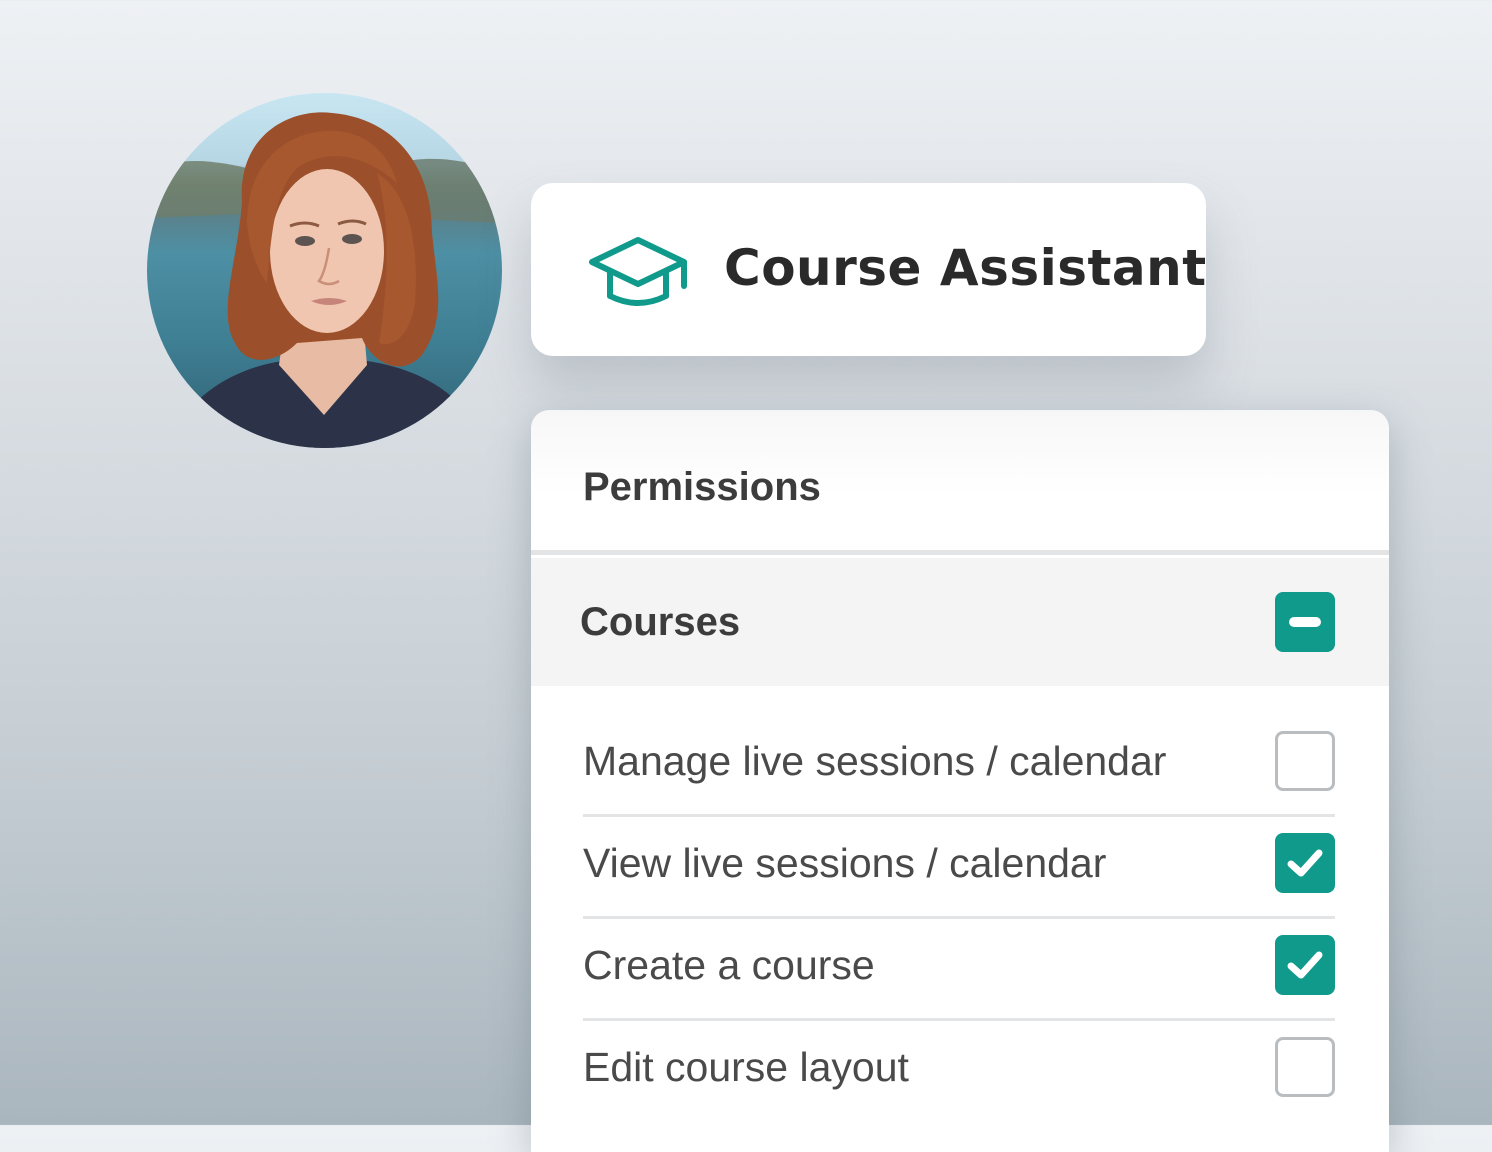 The width and height of the screenshot is (1492, 1152). I want to click on permission-checkbox-create-course, so click(1305, 965).